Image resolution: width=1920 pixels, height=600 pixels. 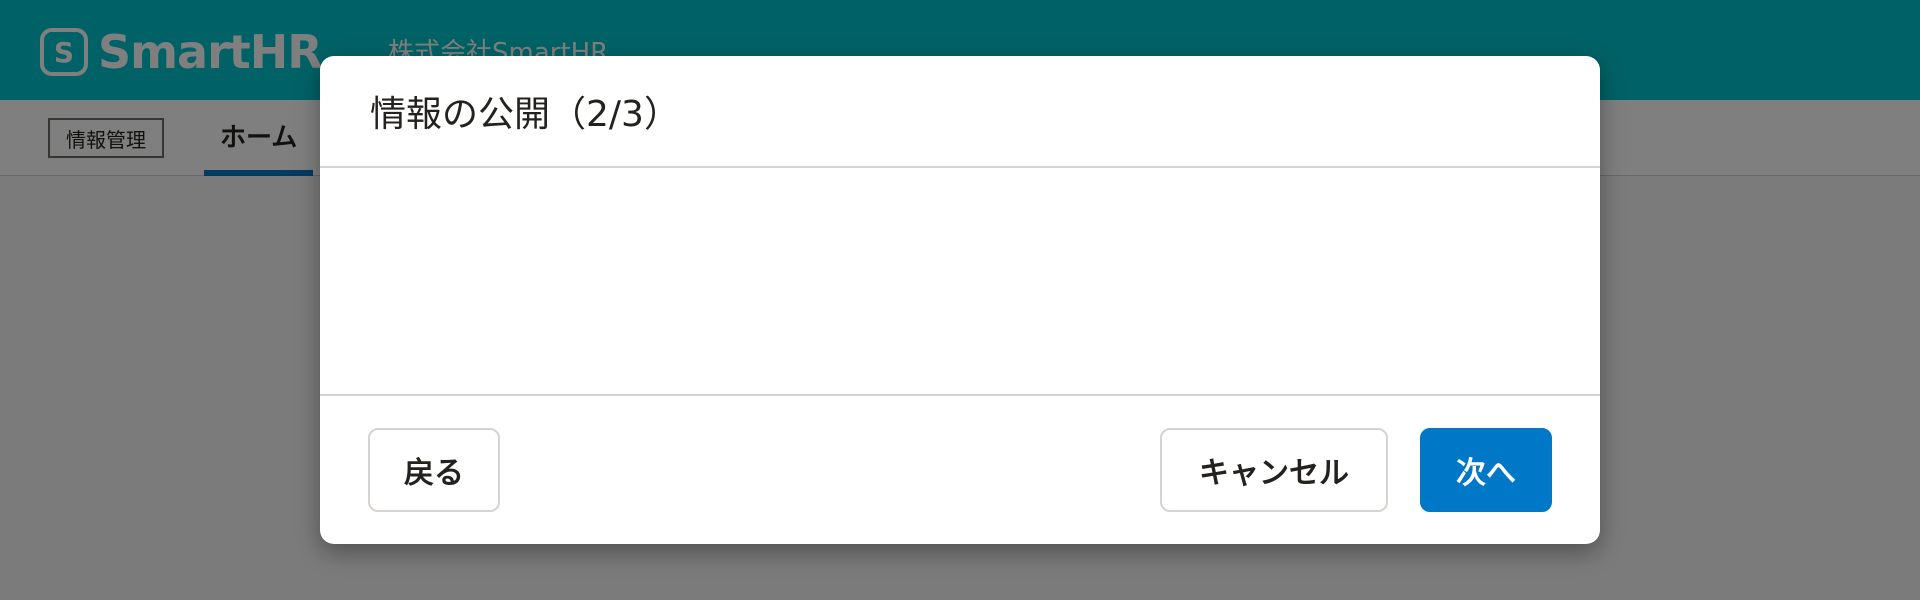 I want to click on dialog-title: 情報の公開（2/3）, so click(x=525, y=114).